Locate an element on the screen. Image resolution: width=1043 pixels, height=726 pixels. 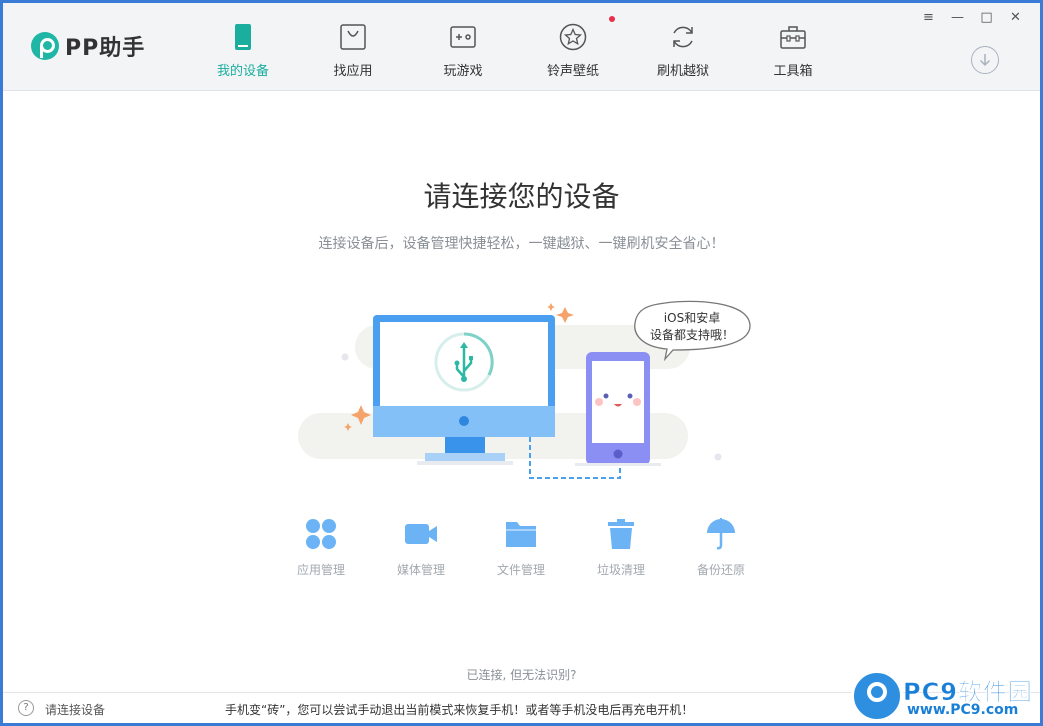
feature-label: 备份还原 is located at coordinates (720, 570).